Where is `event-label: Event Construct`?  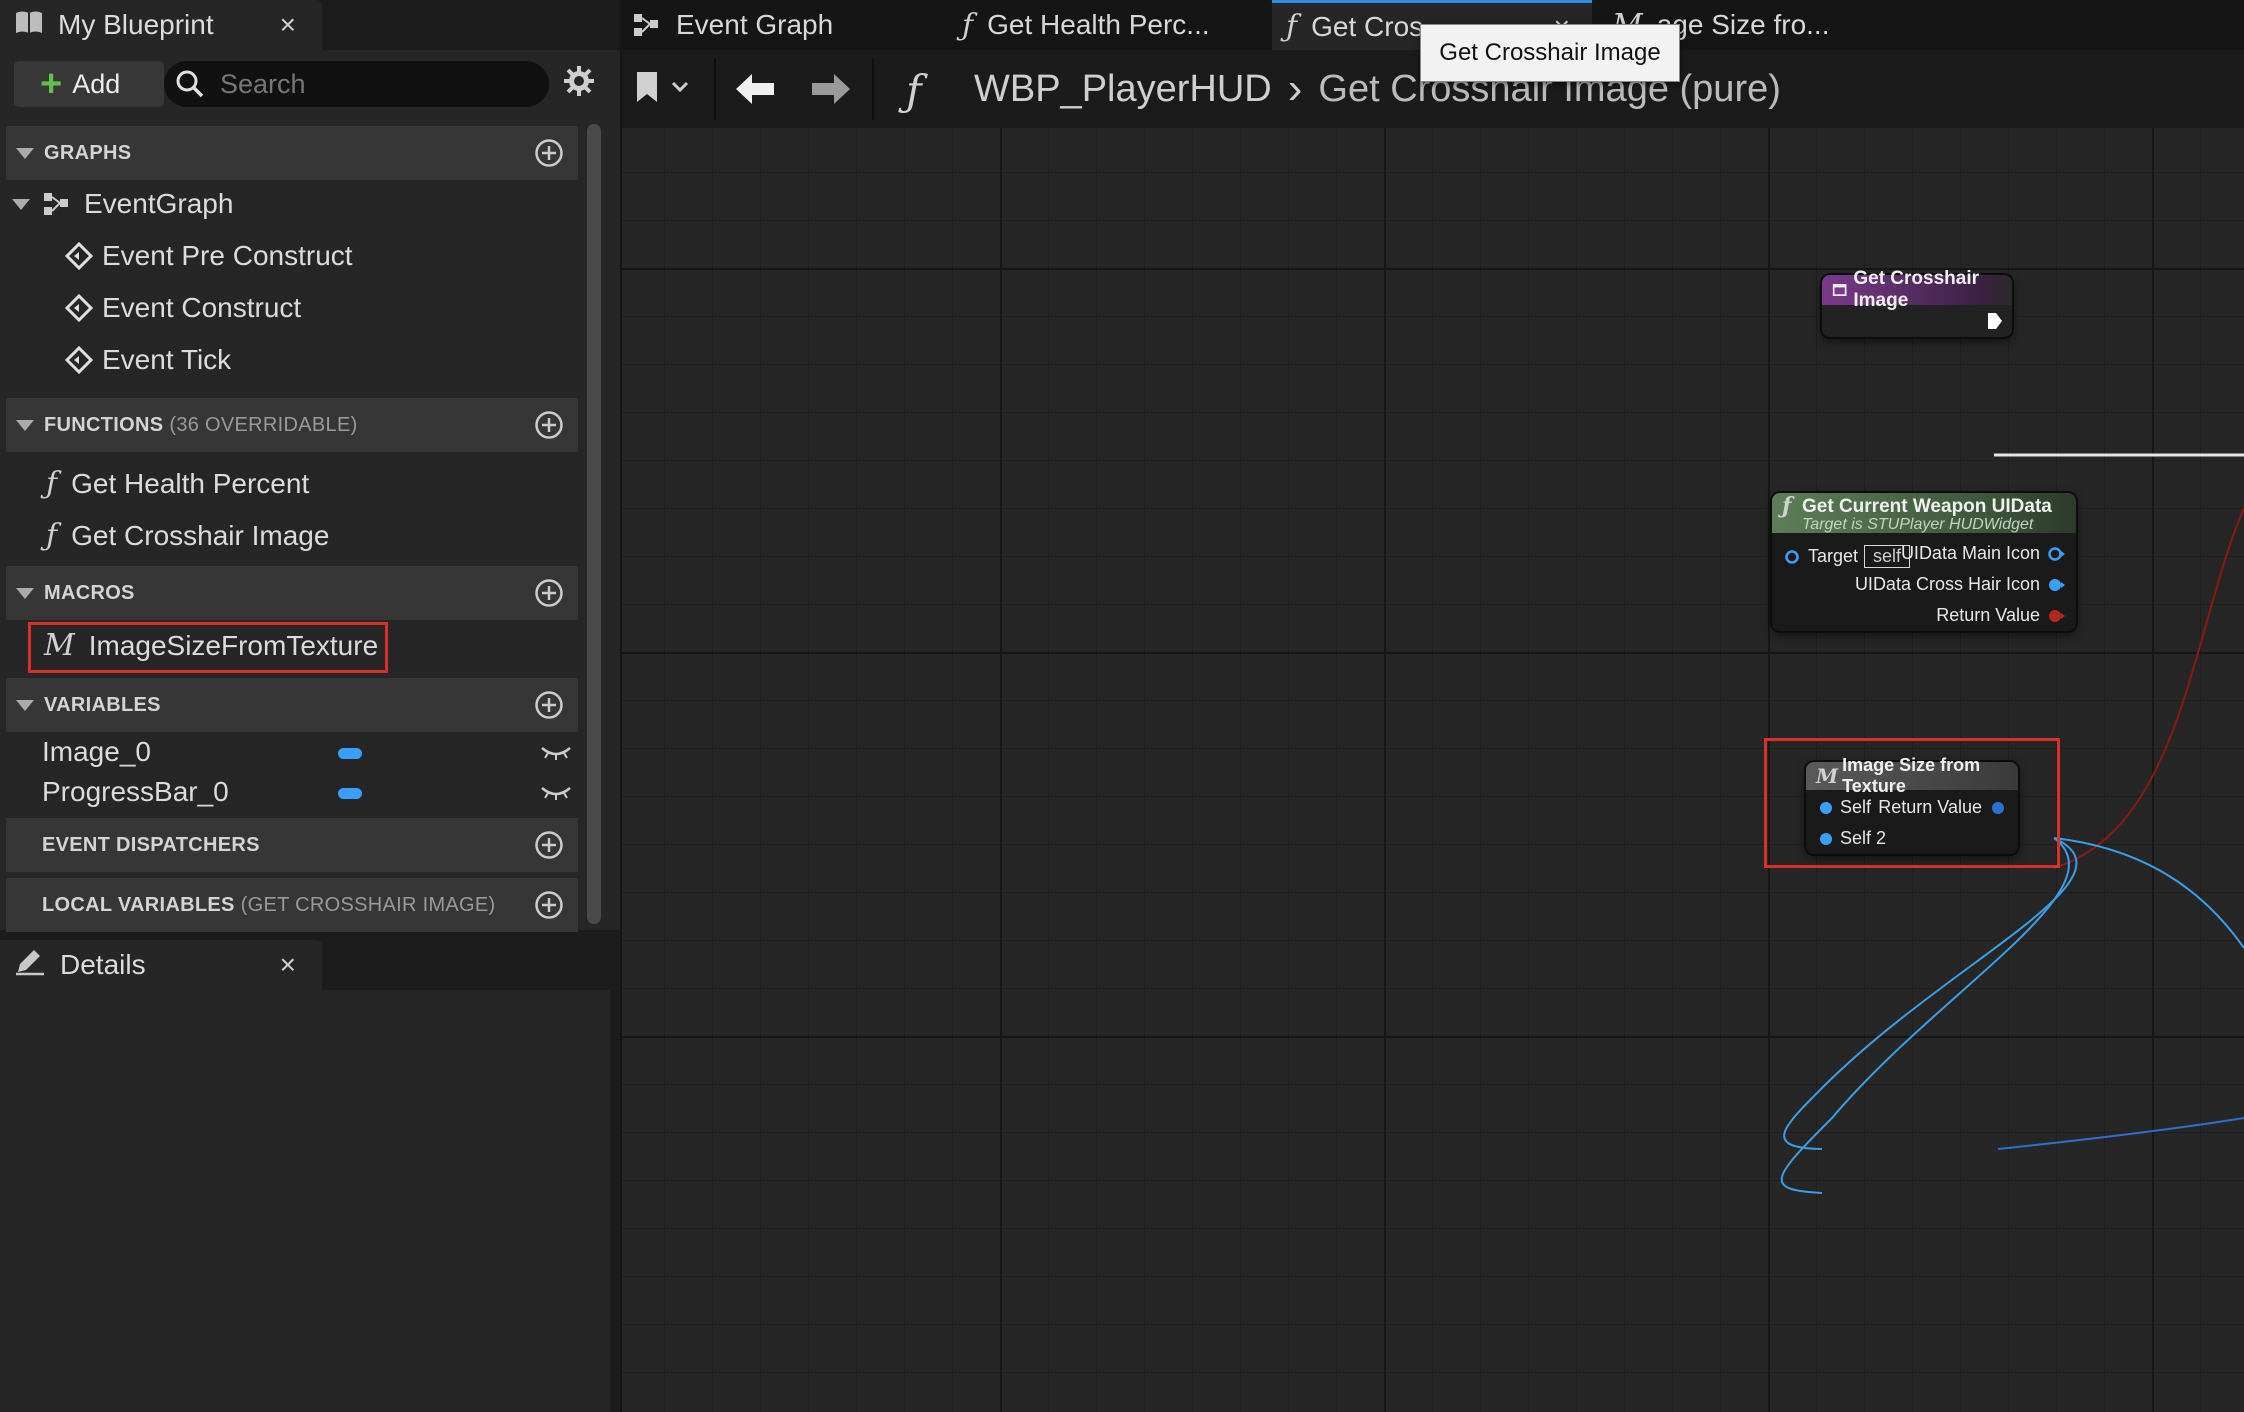 event-label: Event Construct is located at coordinates (202, 307).